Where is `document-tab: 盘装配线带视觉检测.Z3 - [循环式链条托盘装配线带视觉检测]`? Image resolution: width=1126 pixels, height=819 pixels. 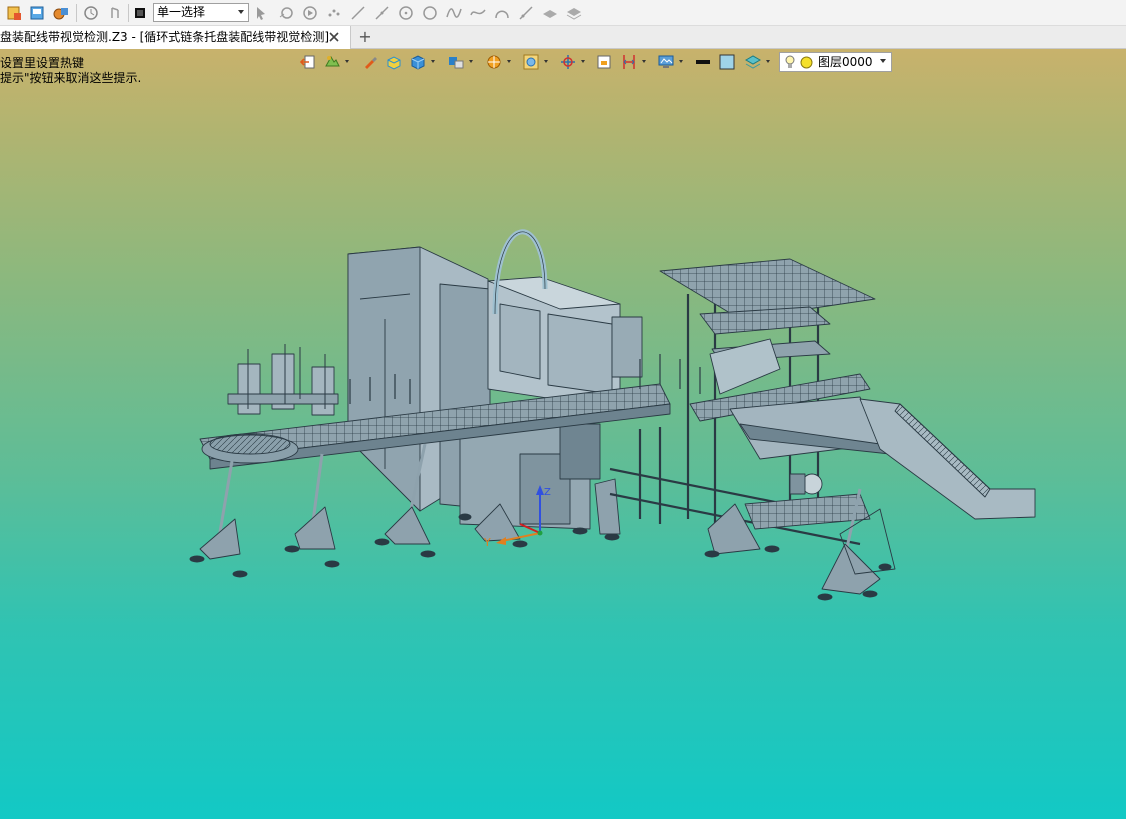 document-tab: 盘装配线带视觉检测.Z3 - [循环式链条托盘装配线带视觉检测] is located at coordinates (175, 37).